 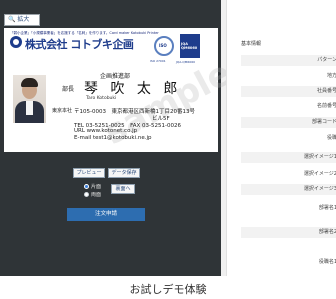 What do you see at coordinates (124, 173) in the screenshot?
I see `save-data-button: データ保存` at bounding box center [124, 173].